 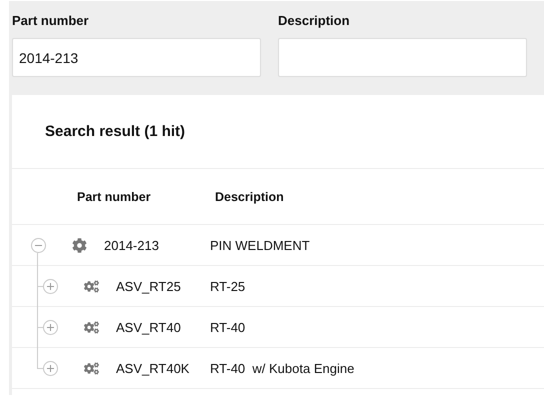 What do you see at coordinates (114, 197) in the screenshot?
I see `column-header: Part number` at bounding box center [114, 197].